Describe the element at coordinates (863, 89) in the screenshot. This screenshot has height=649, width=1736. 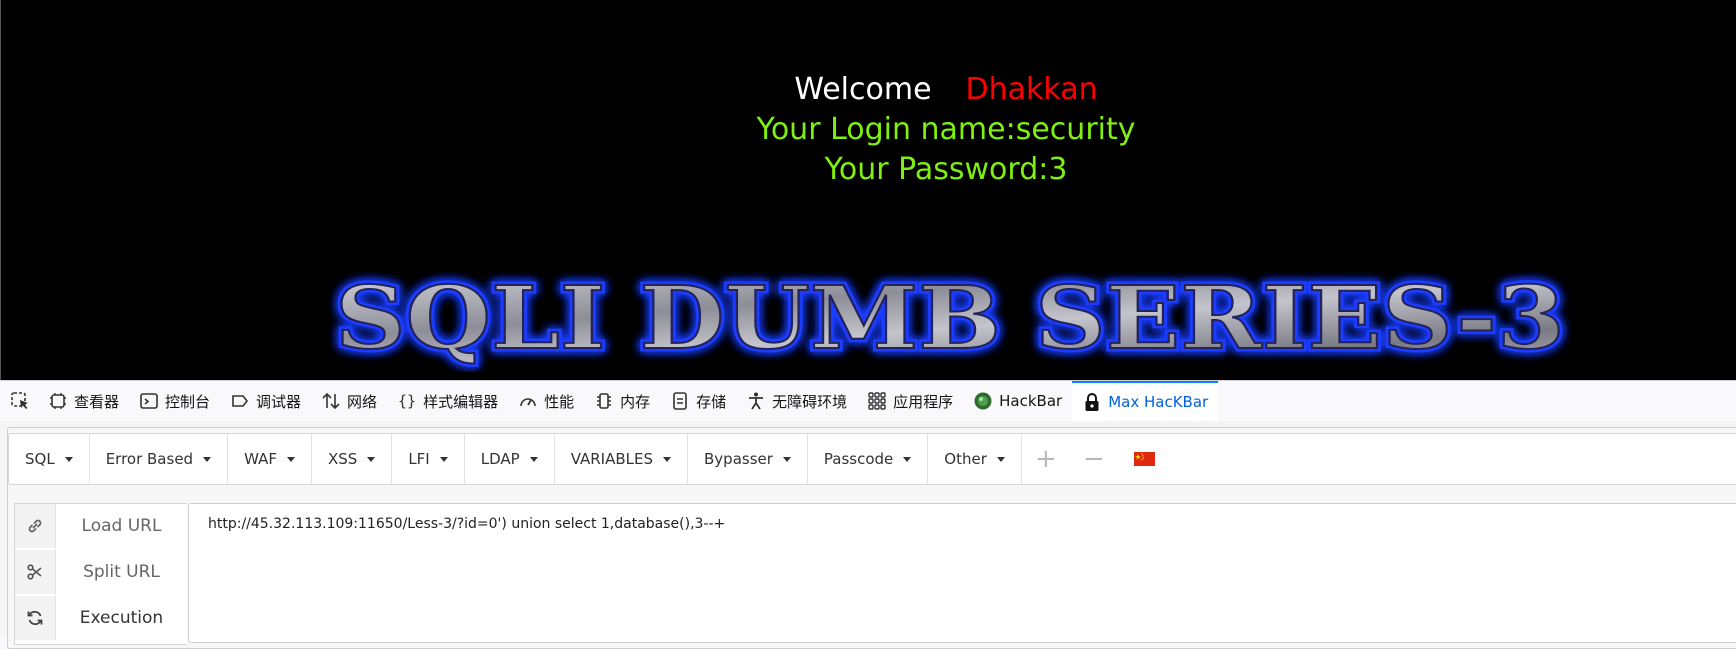
I see `welcome-label: Welcome` at that location.